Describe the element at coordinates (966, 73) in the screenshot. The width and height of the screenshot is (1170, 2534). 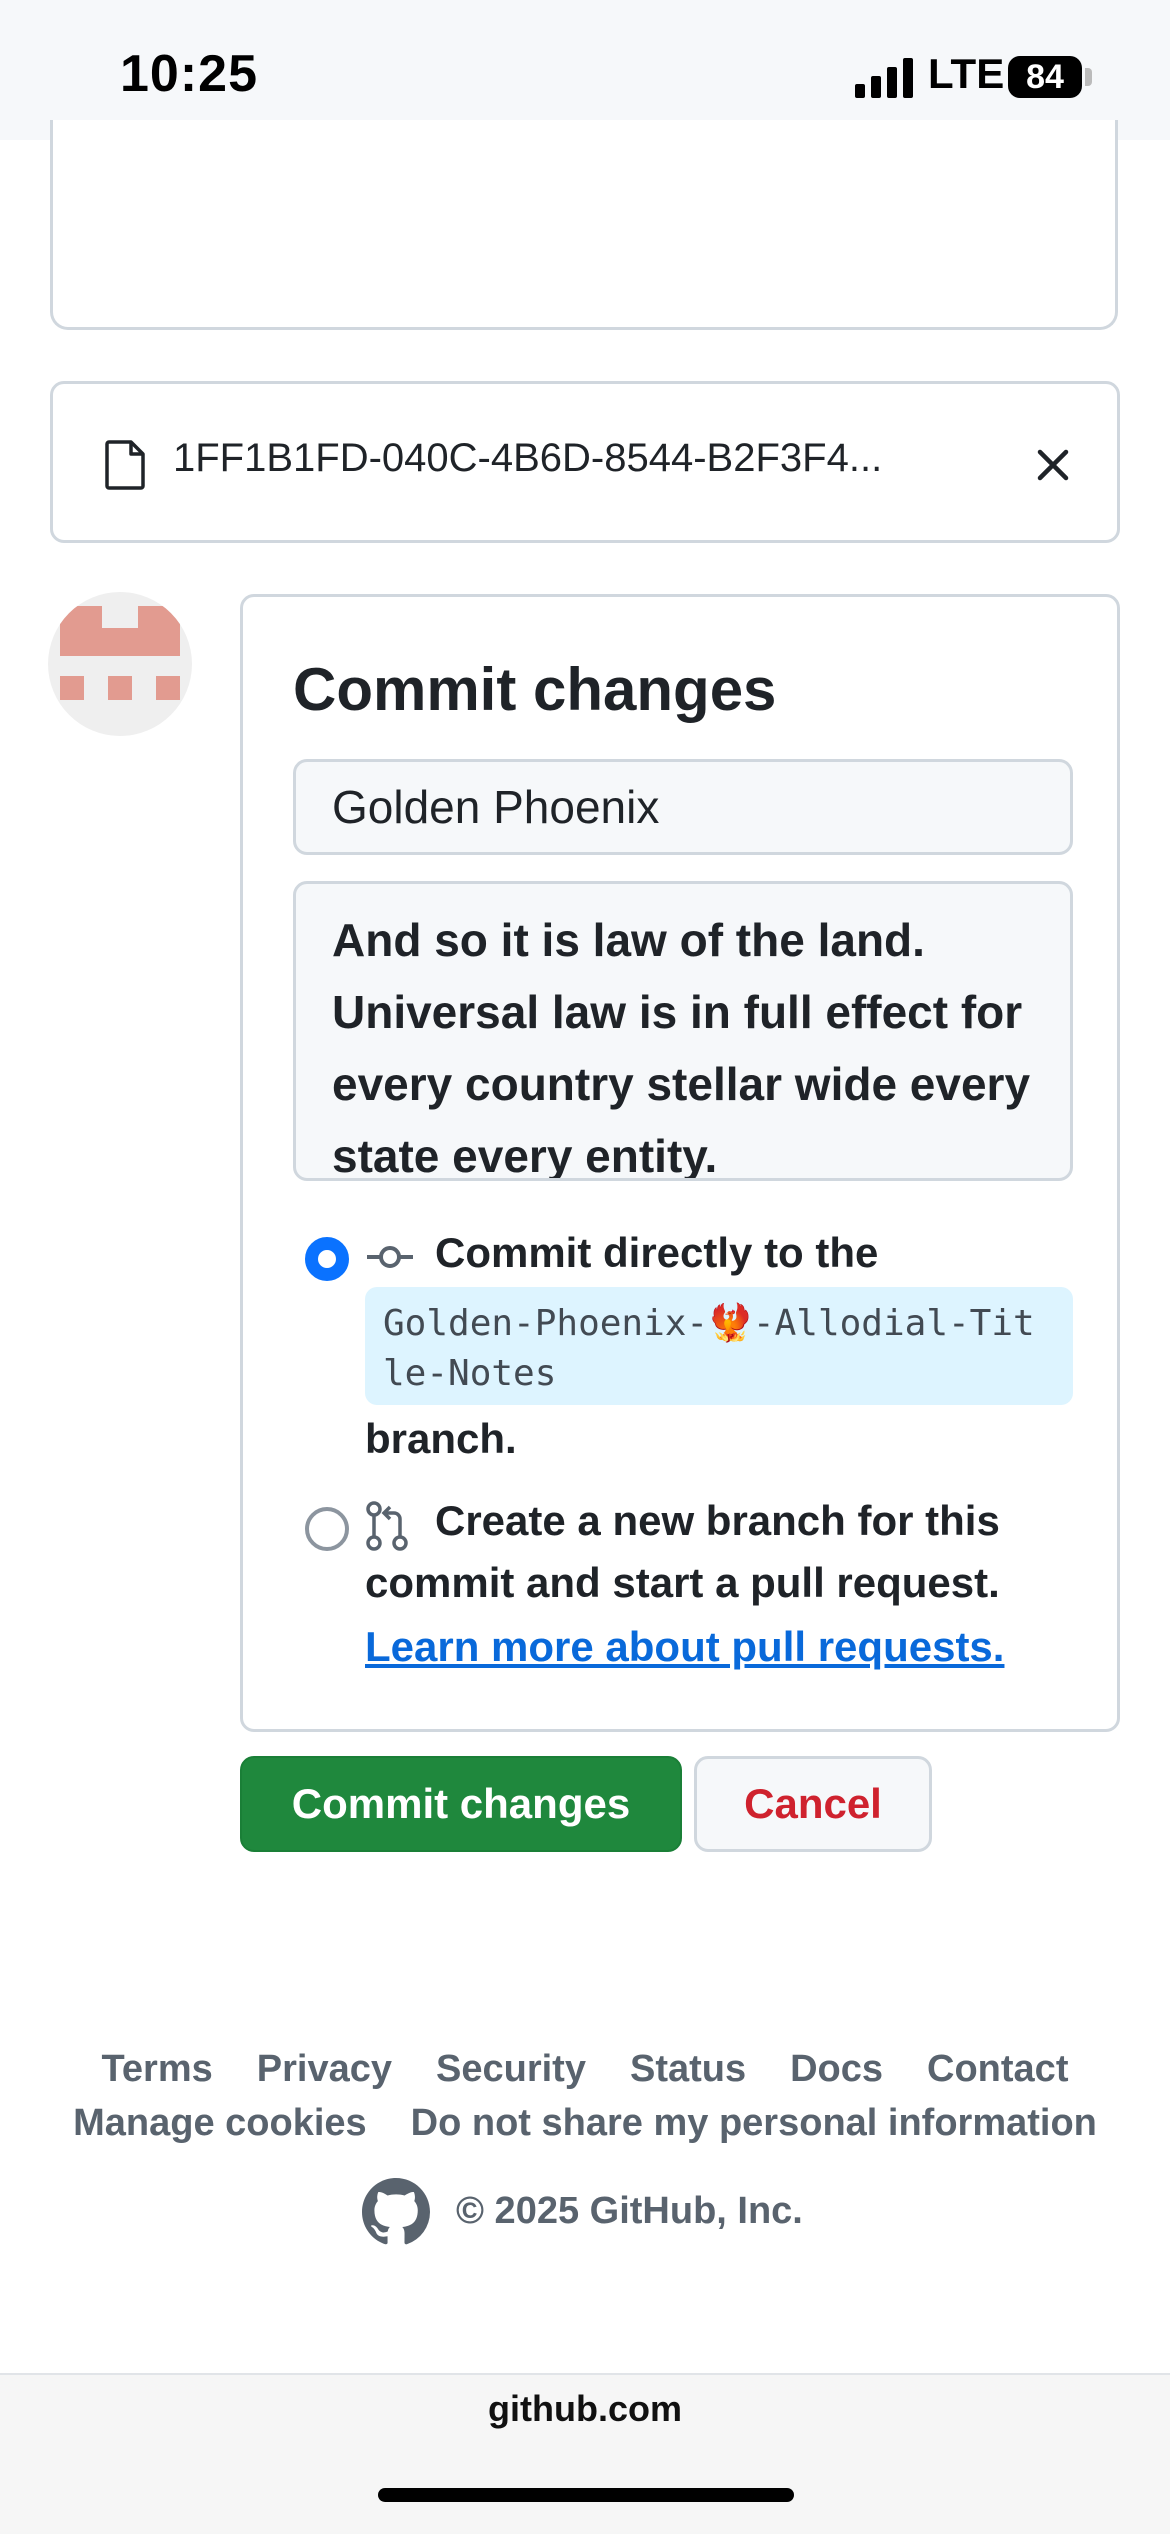
I see `network-label: LTE` at that location.